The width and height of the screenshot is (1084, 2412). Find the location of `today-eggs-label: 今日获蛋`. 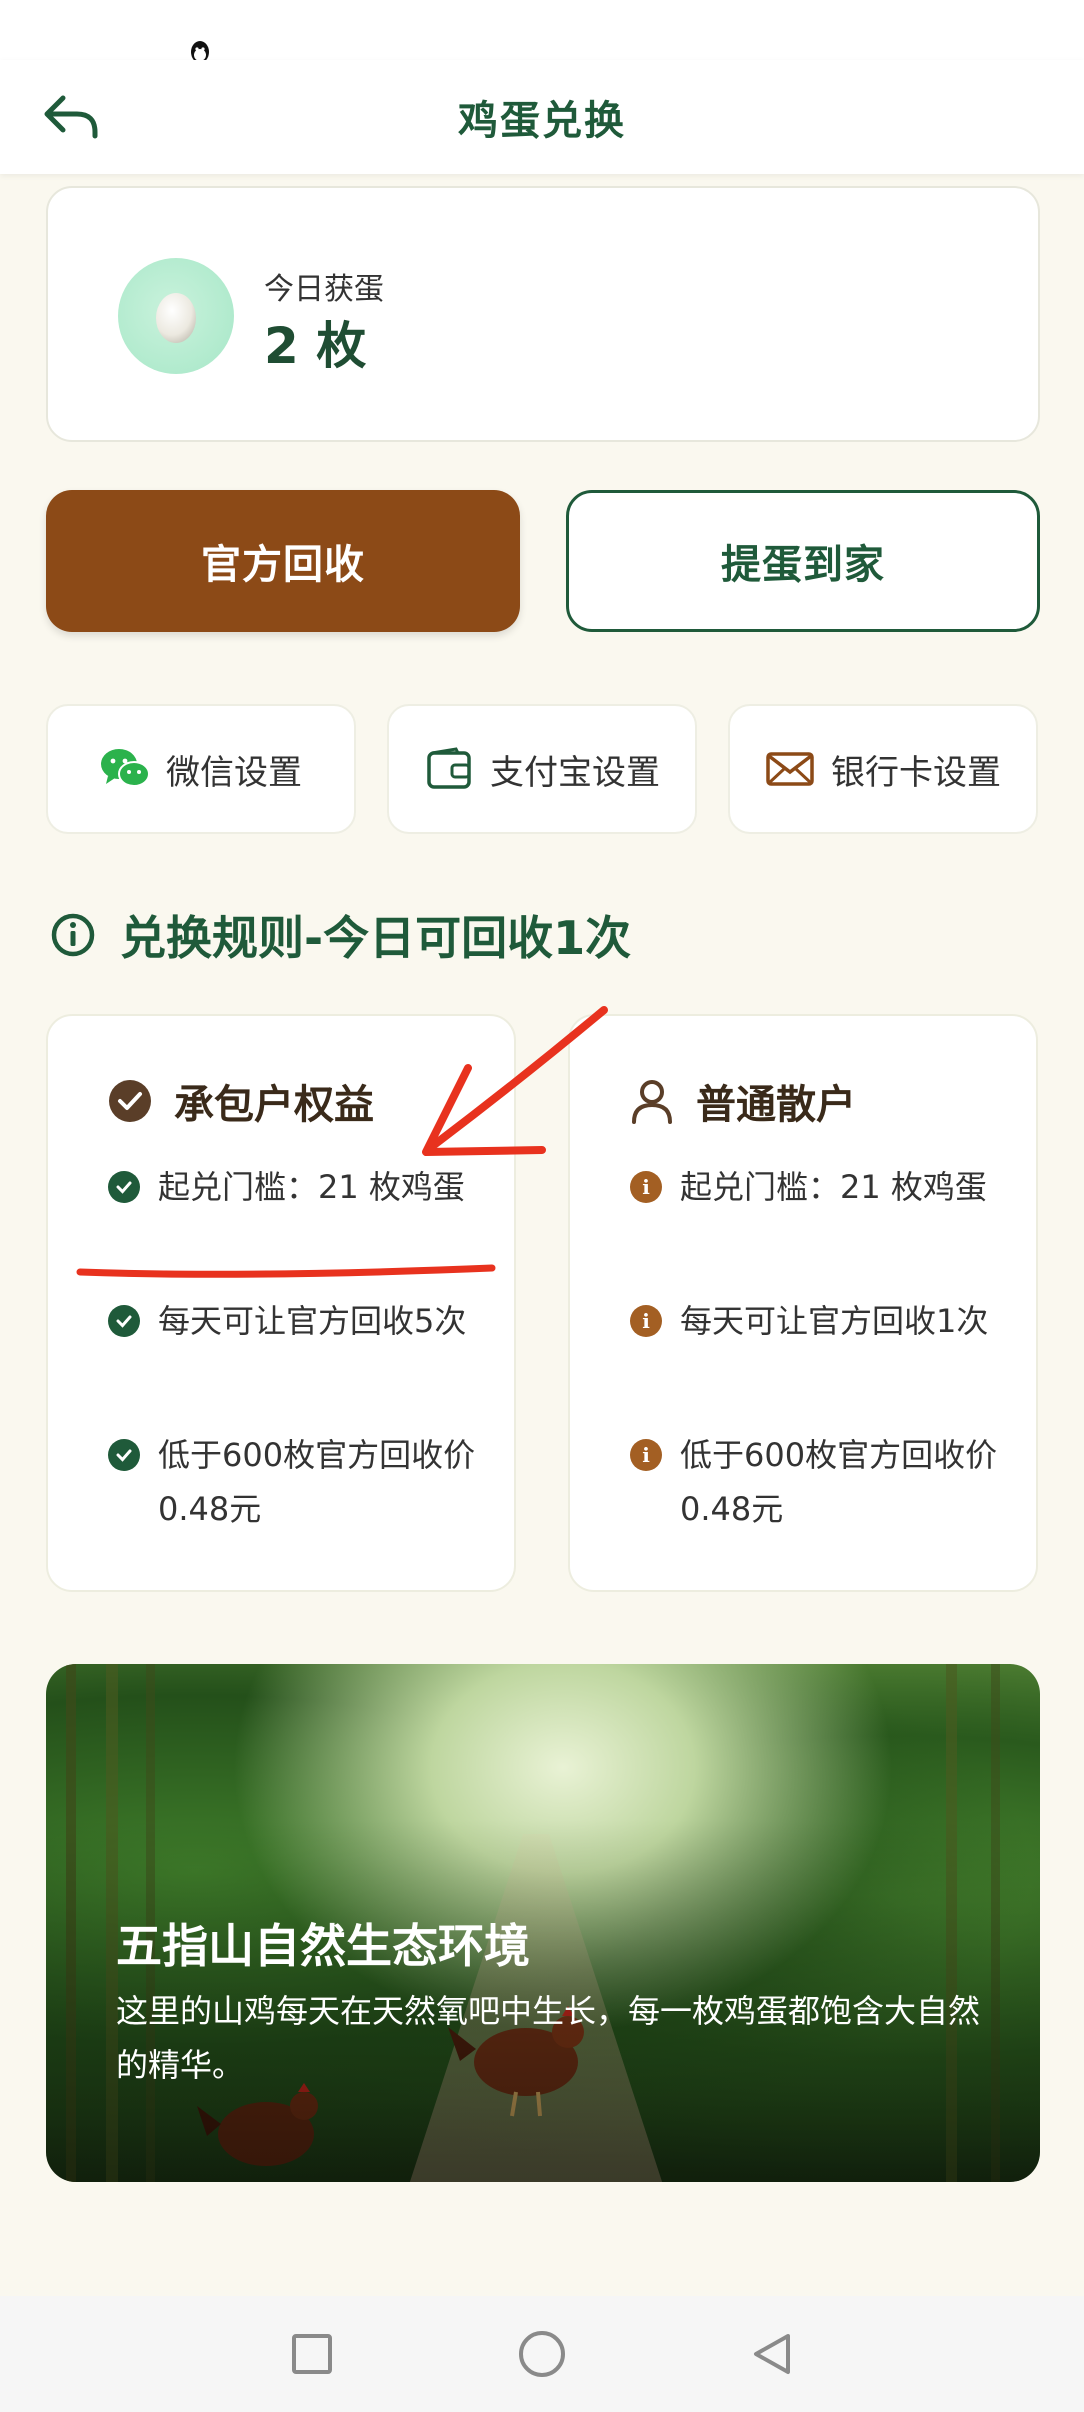

today-eggs-label: 今日获蛋 is located at coordinates (324, 289).